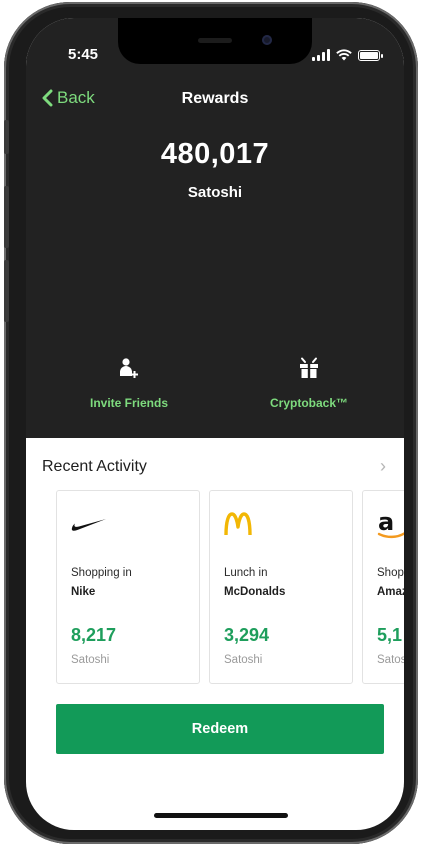  What do you see at coordinates (390, 635) in the screenshot?
I see `activity-amount: 5,1` at bounding box center [390, 635].